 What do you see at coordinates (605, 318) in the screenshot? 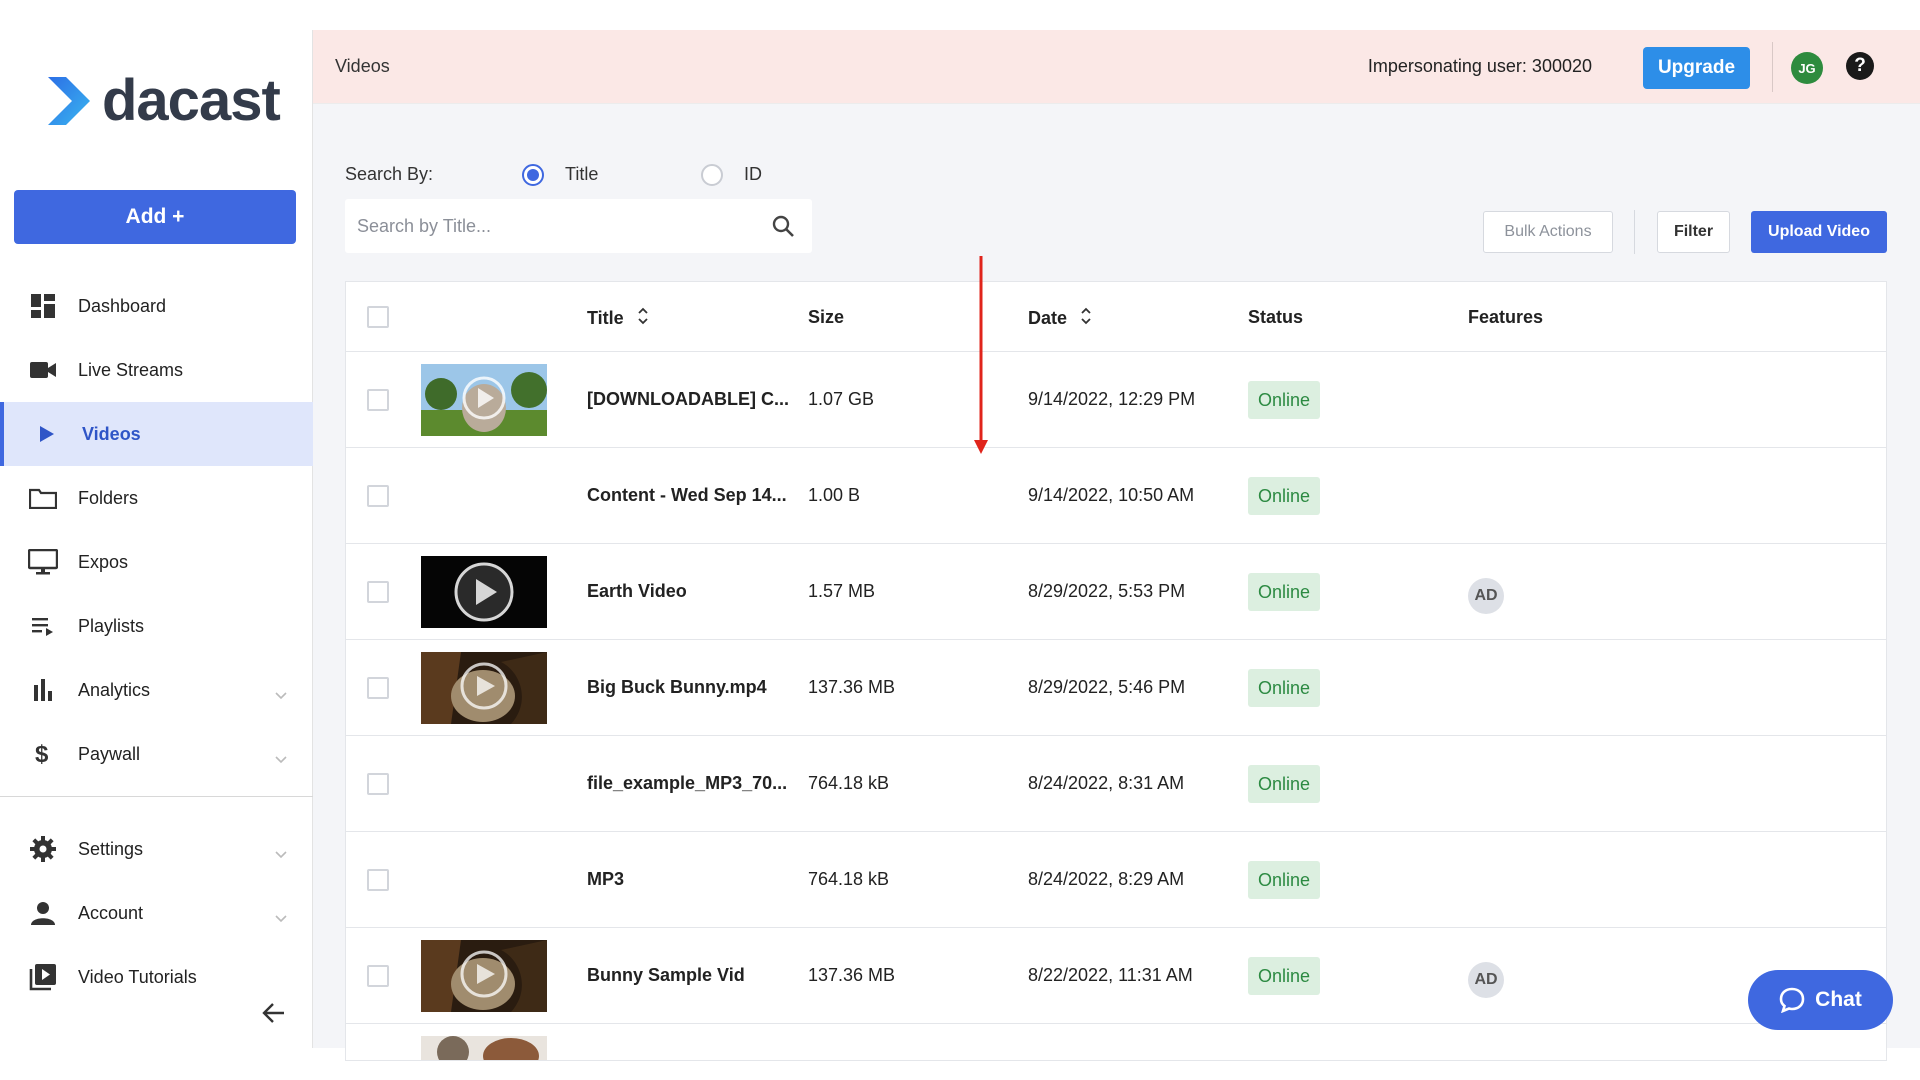
I see `column-title-label: Title` at bounding box center [605, 318].